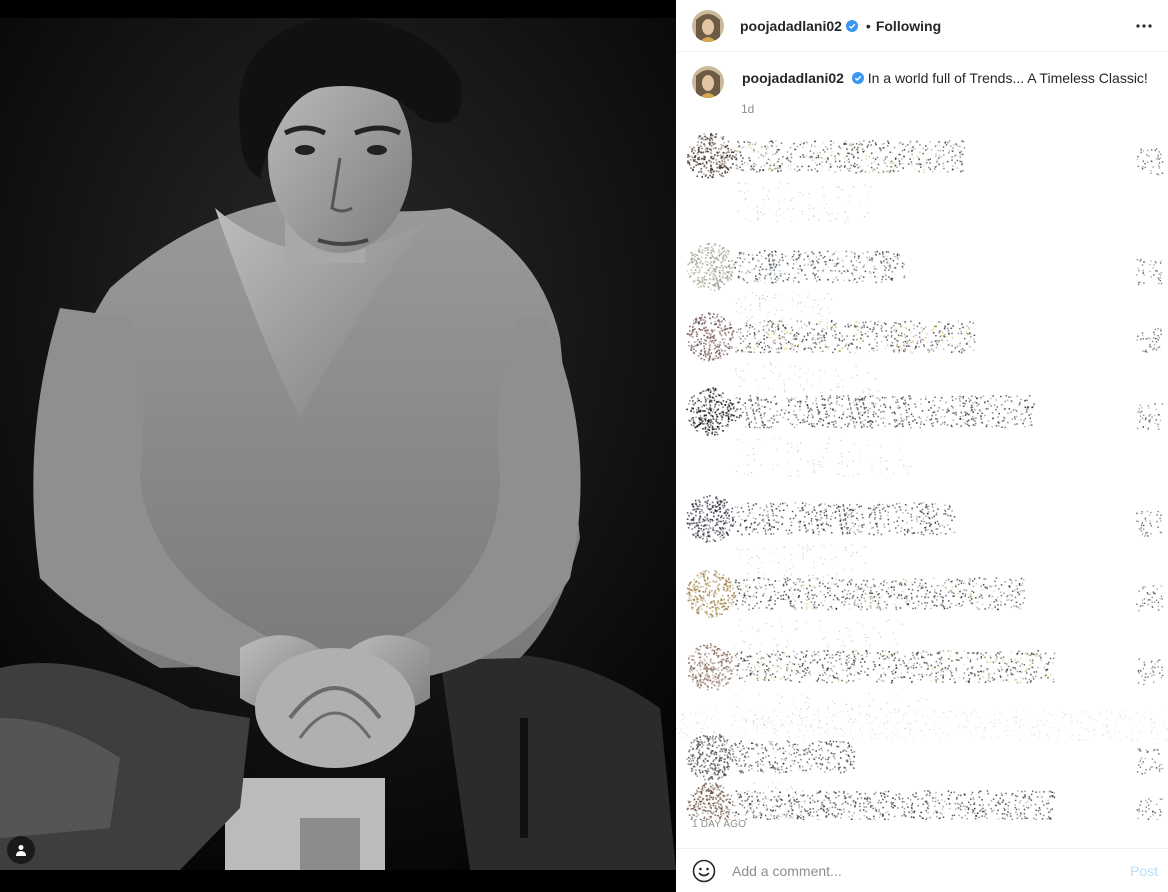 This screenshot has height=892, width=1168. I want to click on more-options-button, so click(1144, 26).